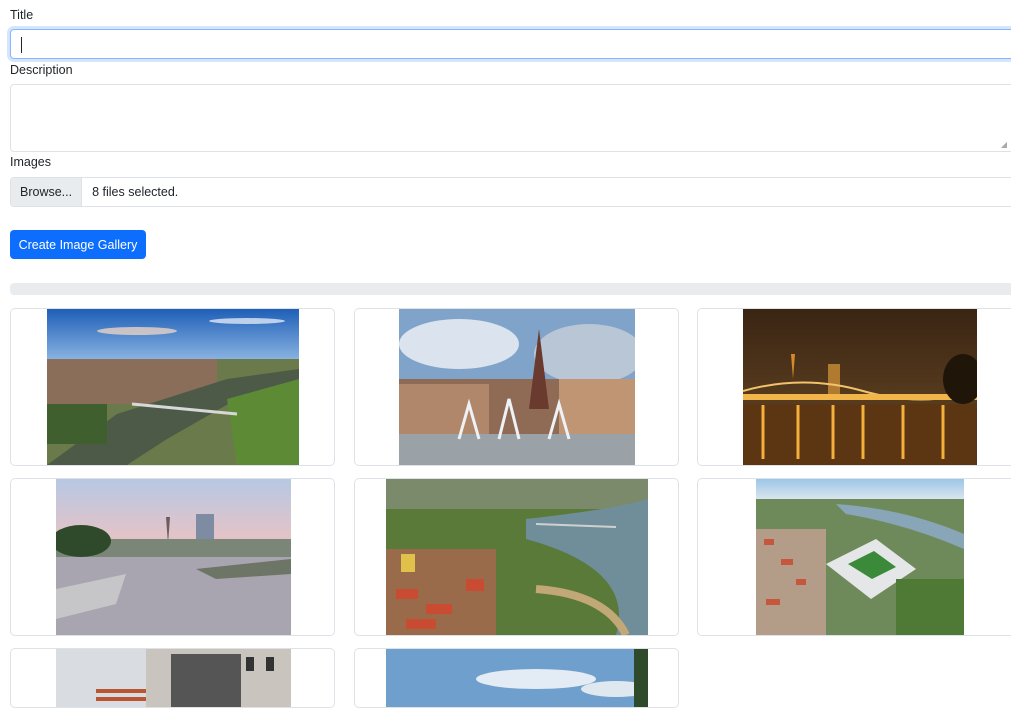 The image size is (1011, 708). Describe the element at coordinates (510, 44) in the screenshot. I see `title-input` at that location.